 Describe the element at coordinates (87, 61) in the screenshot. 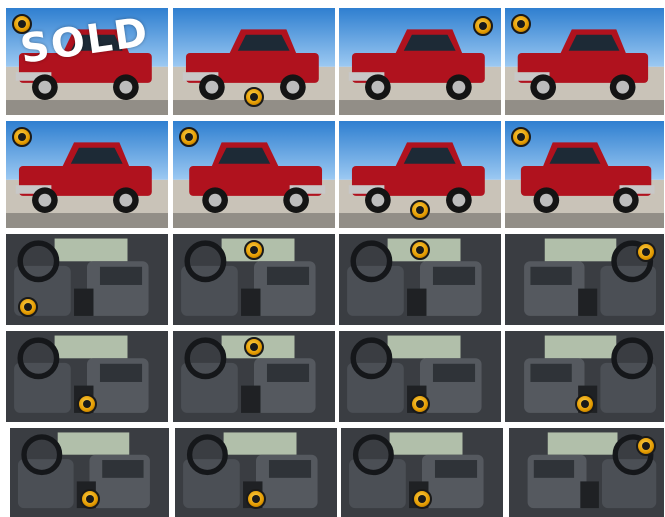

I see `photo-tile-truck-front-3q: SOLD` at that location.